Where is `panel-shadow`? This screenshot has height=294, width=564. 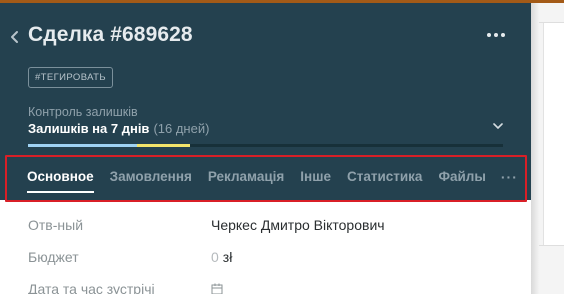
panel-shadow is located at coordinates (535, 148).